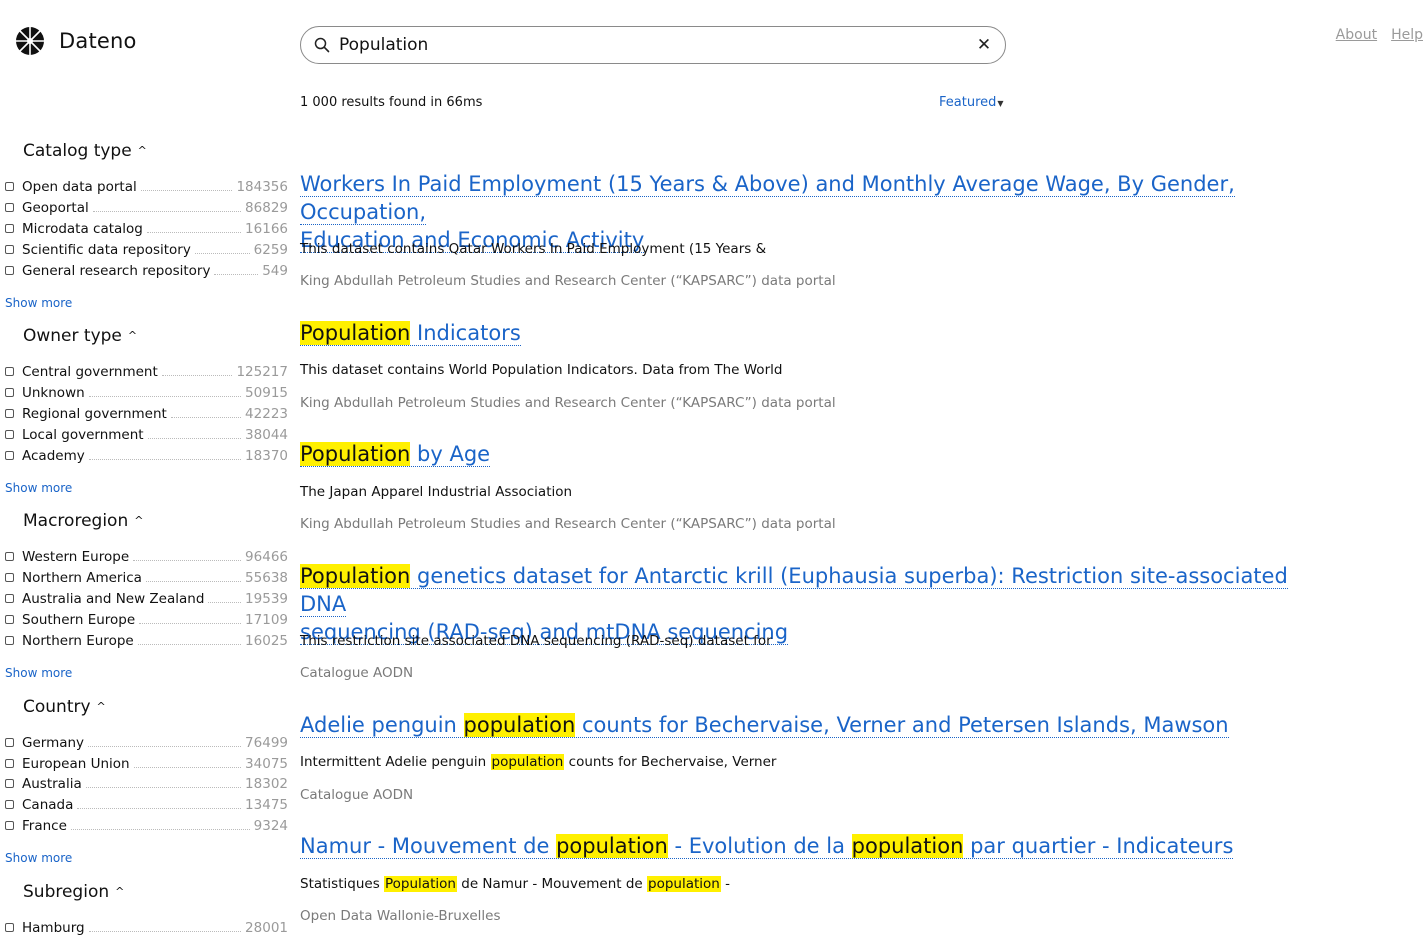 The width and height of the screenshot is (1427, 936). What do you see at coordinates (552, 884) in the screenshot?
I see `desc-text: de Namur - Mouvement de` at bounding box center [552, 884].